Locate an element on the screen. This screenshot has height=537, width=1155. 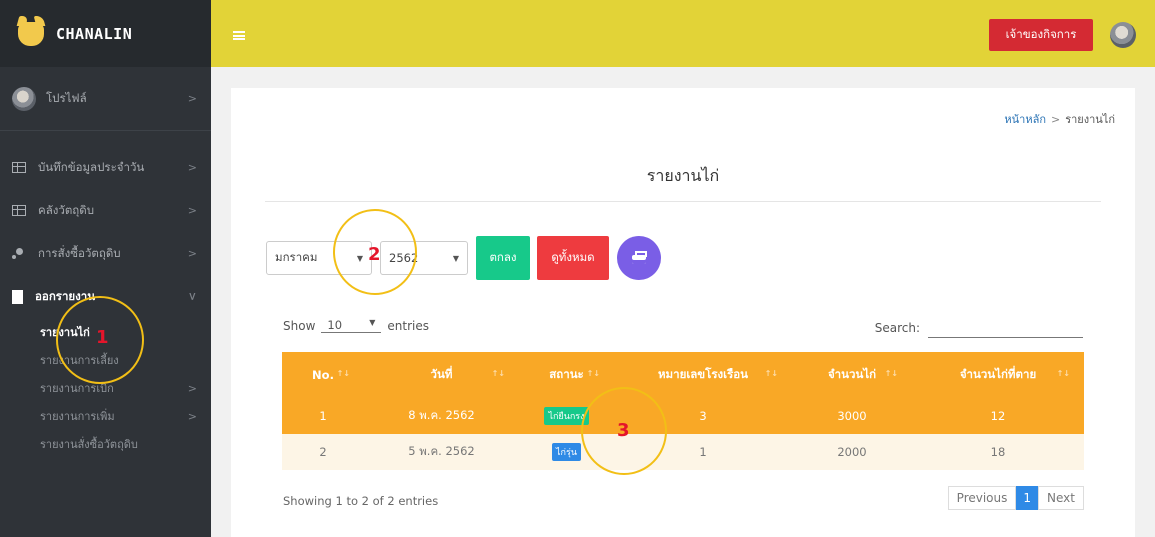
sidebar-subitem-label: รายงานการเพิ่ม is located at coordinates (77, 416).